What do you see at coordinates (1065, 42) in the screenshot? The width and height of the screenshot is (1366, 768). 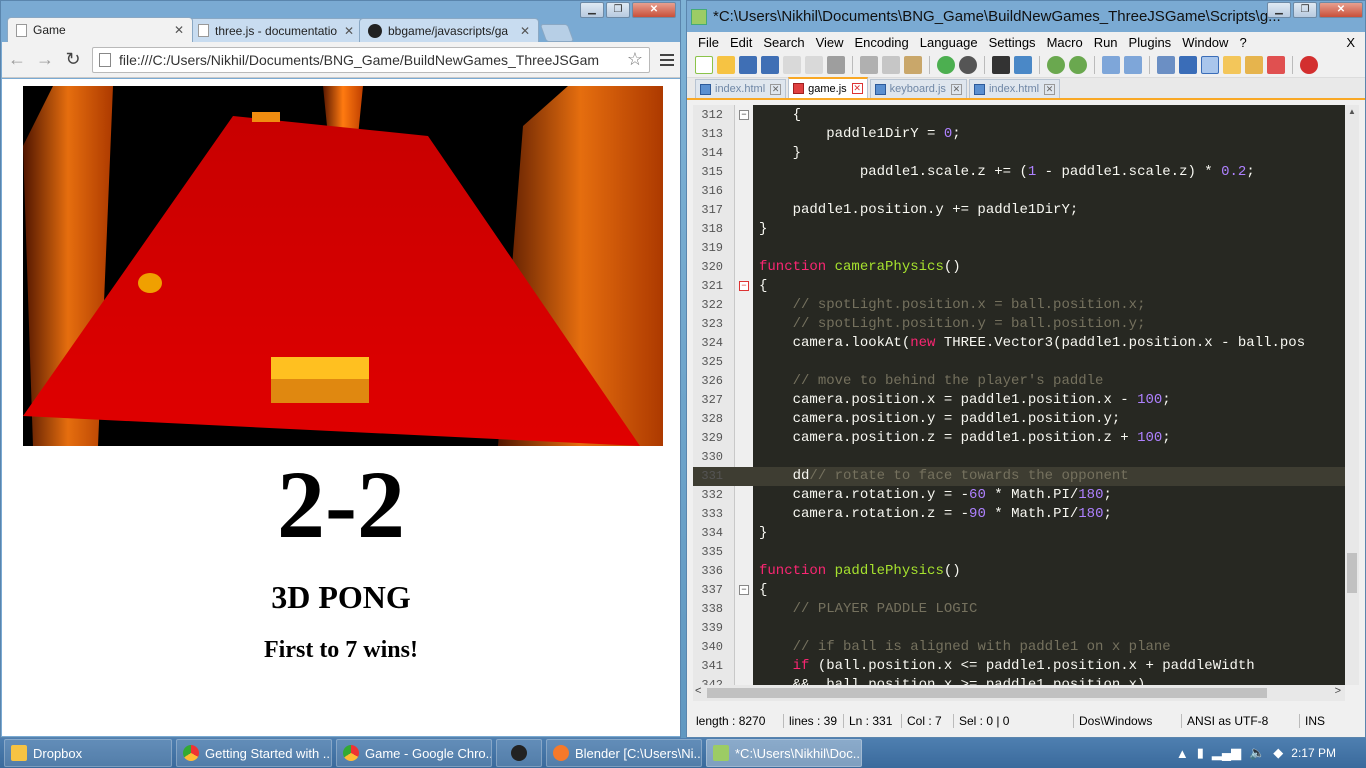 I see `menu-macro: Macro` at bounding box center [1065, 42].